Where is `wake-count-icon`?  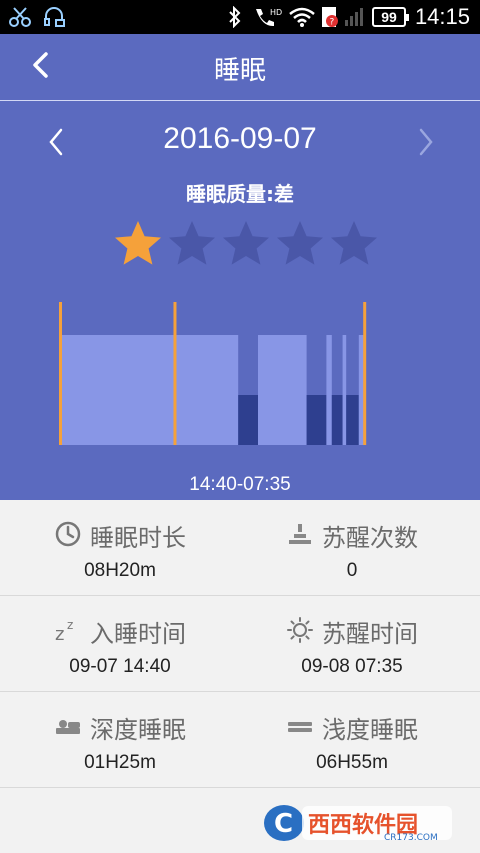 wake-count-icon is located at coordinates (300, 536).